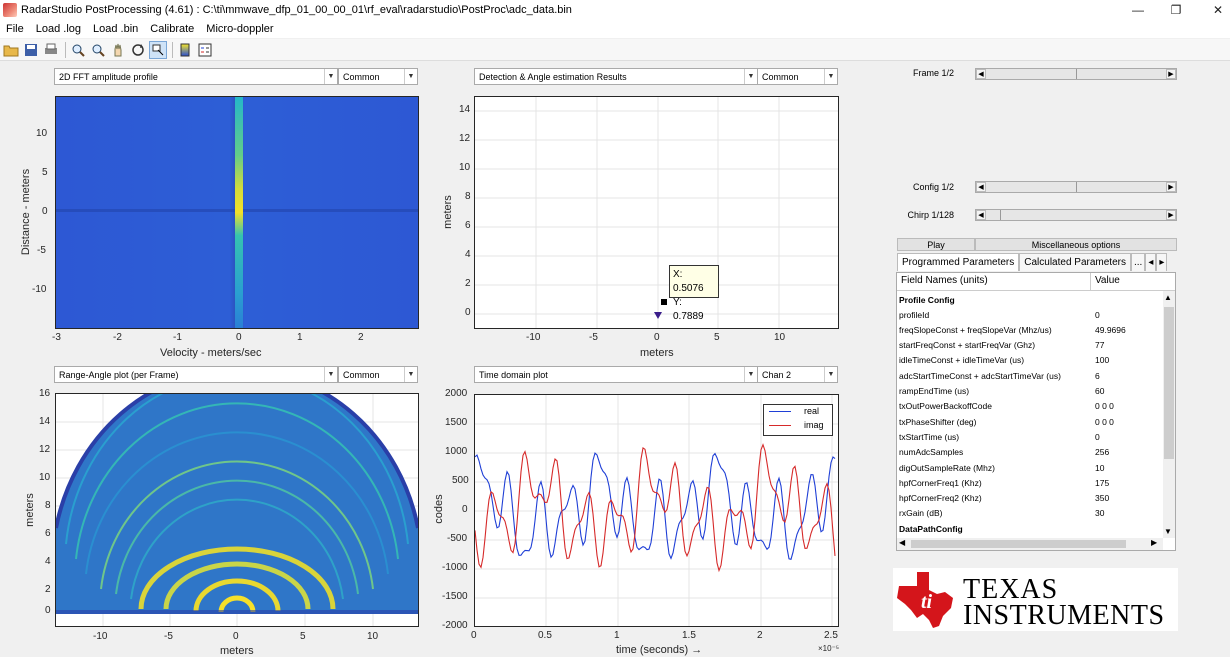  What do you see at coordinates (798, 420) in the screenshot?
I see `plot4-legend: real imag` at bounding box center [798, 420].